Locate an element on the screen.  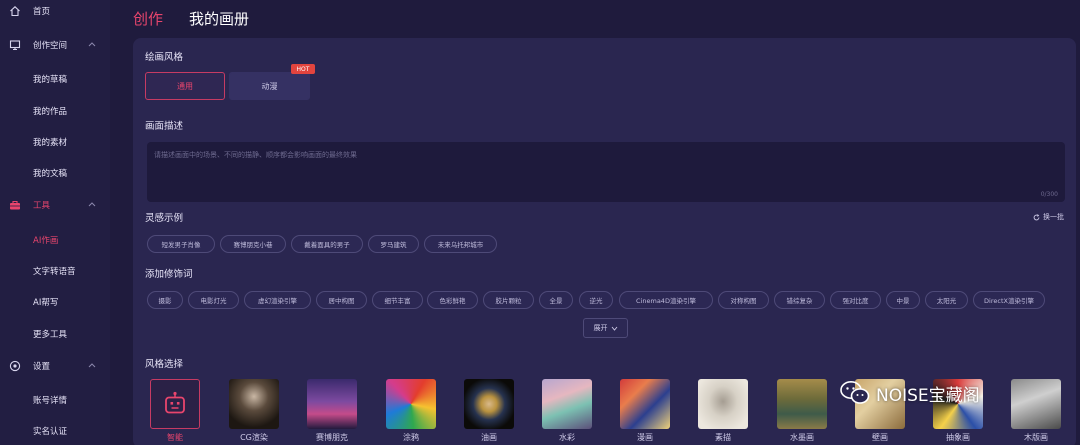
inspiration-chip: 罗马建筑 is located at coordinates (393, 244).